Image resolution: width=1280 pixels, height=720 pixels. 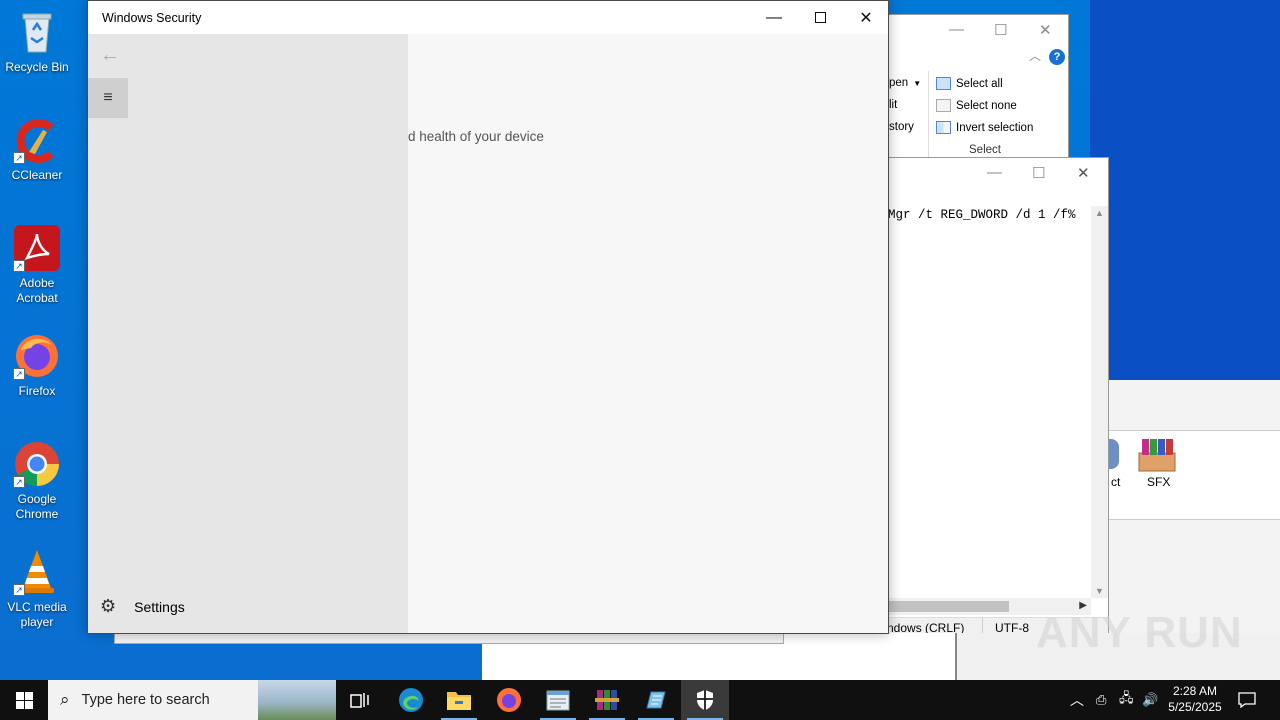 I want to click on ribbon-history-button: story, so click(x=901, y=127).